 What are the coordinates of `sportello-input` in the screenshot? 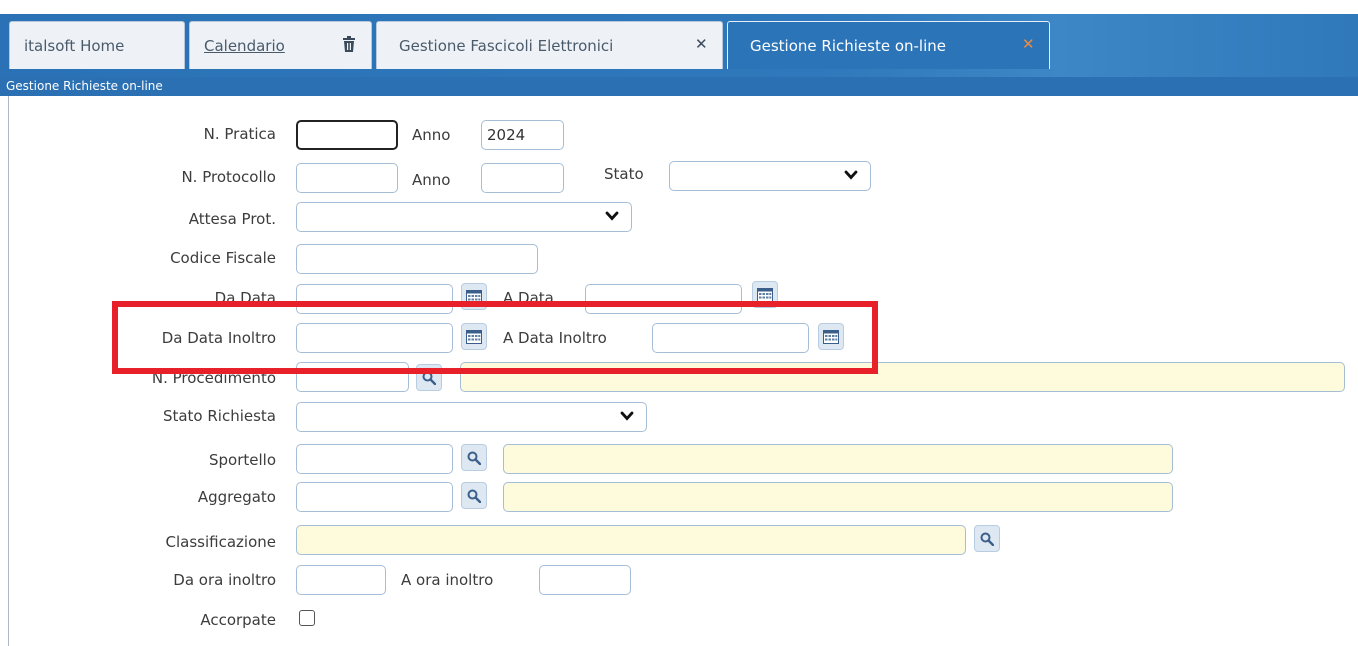 It's located at (374, 459).